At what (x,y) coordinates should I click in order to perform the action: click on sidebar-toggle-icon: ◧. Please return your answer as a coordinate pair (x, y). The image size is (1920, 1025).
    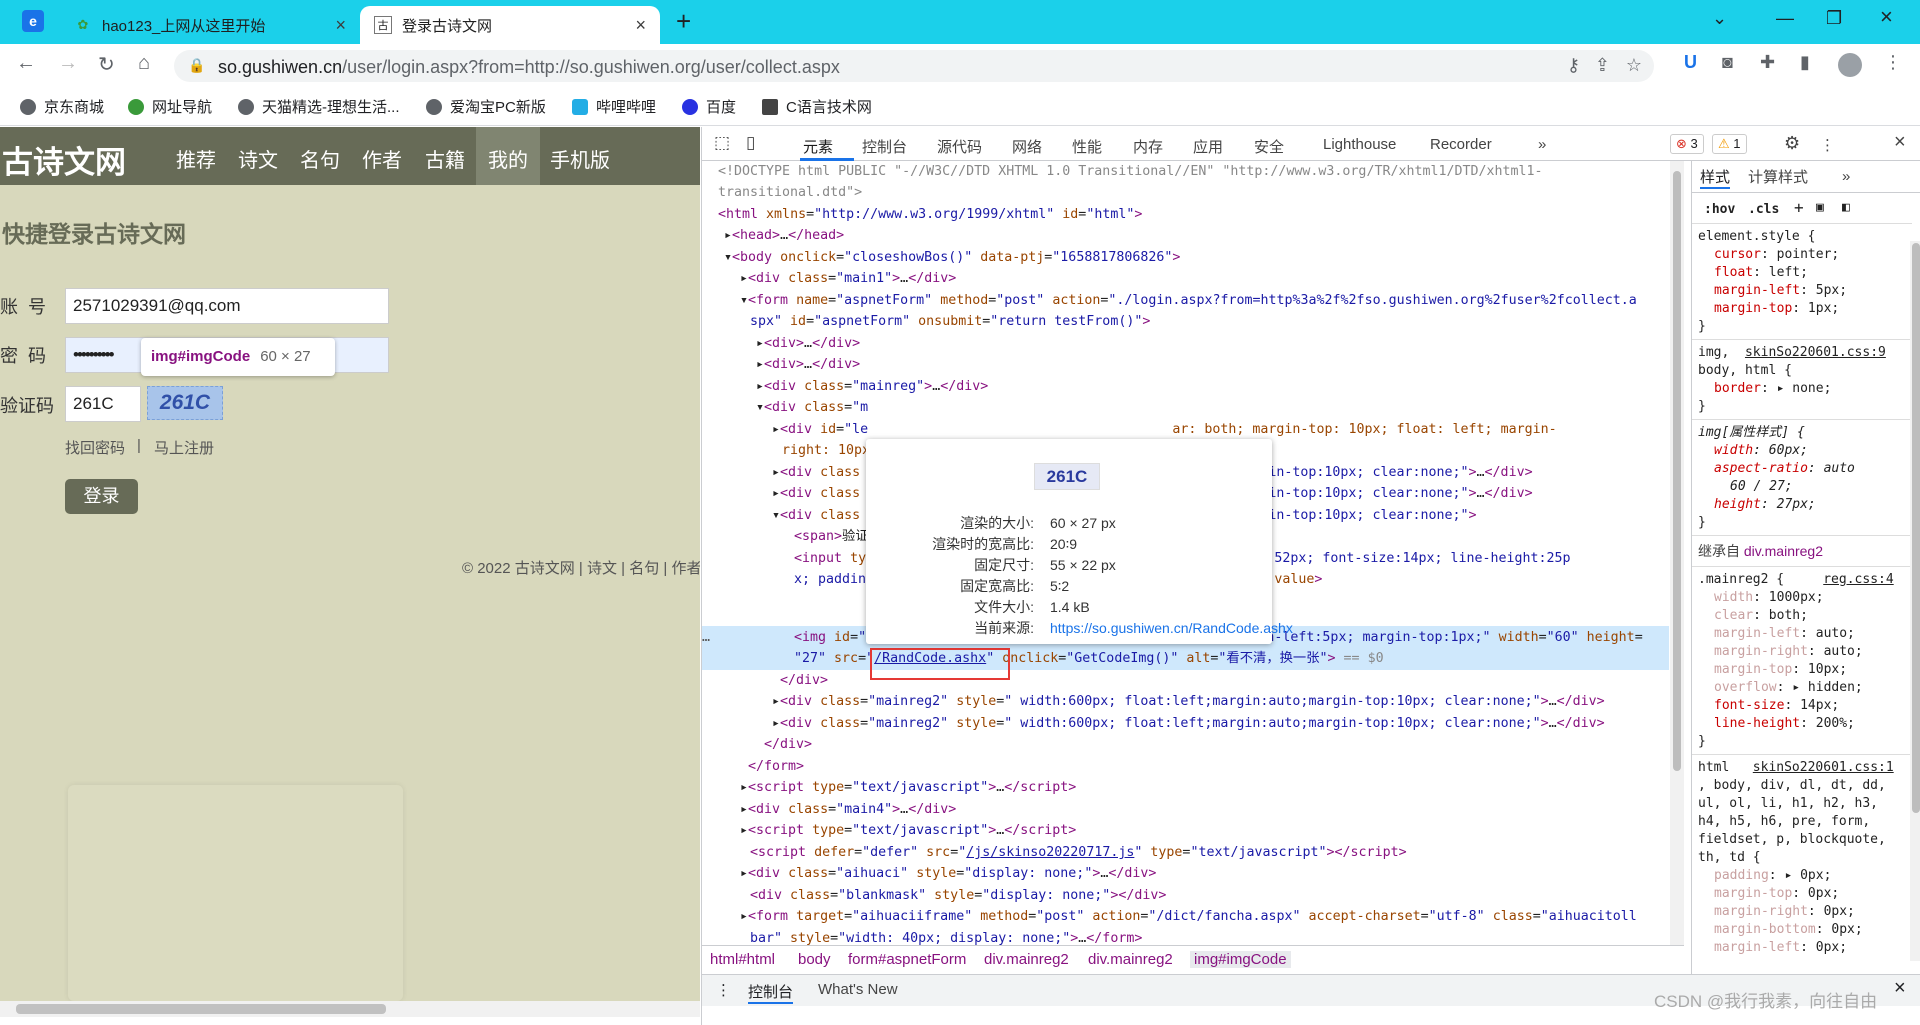
    Looking at the image, I should click on (1846, 208).